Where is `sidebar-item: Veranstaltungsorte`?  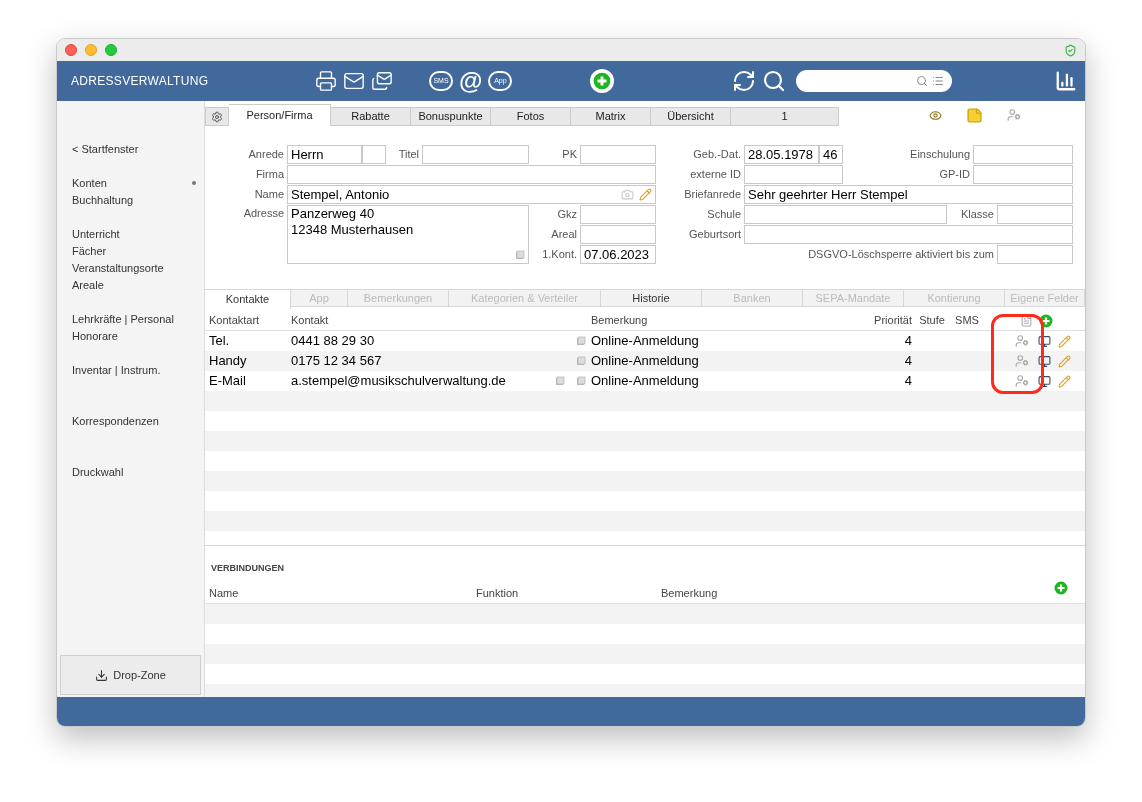
sidebar-item: Veranstaltungsorte is located at coordinates (130, 268).